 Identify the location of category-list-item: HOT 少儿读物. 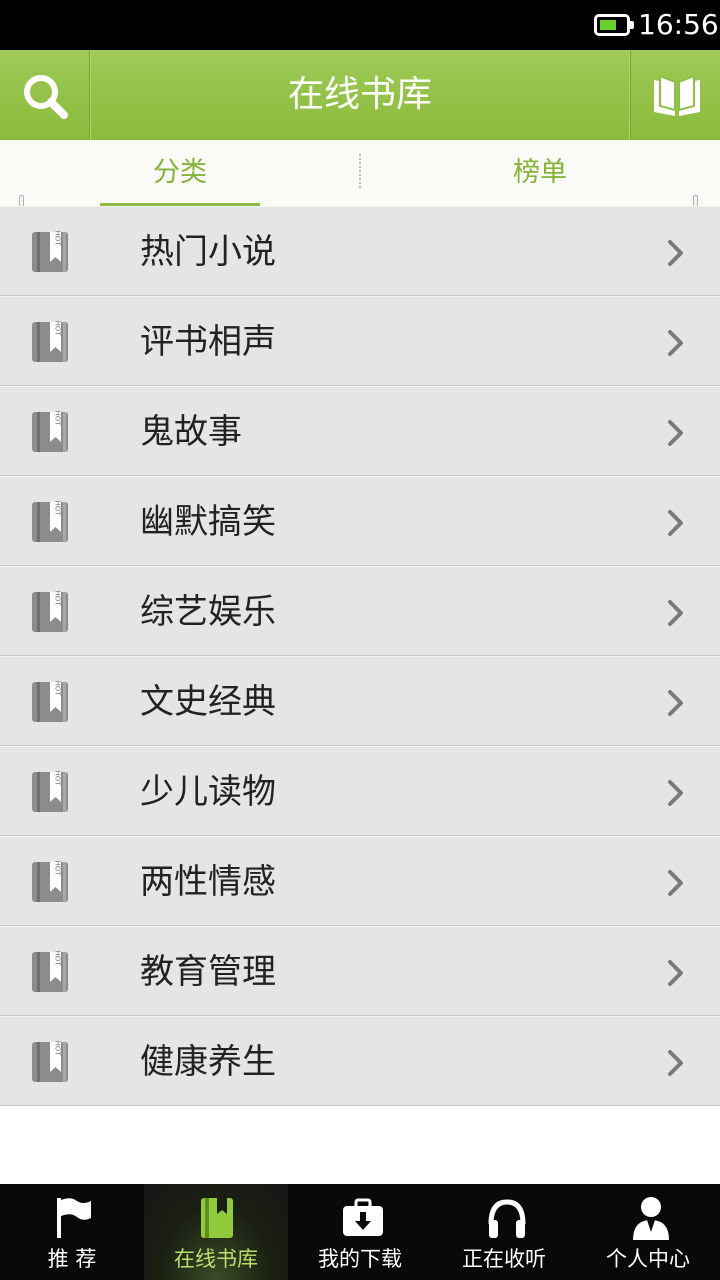
(360, 791).